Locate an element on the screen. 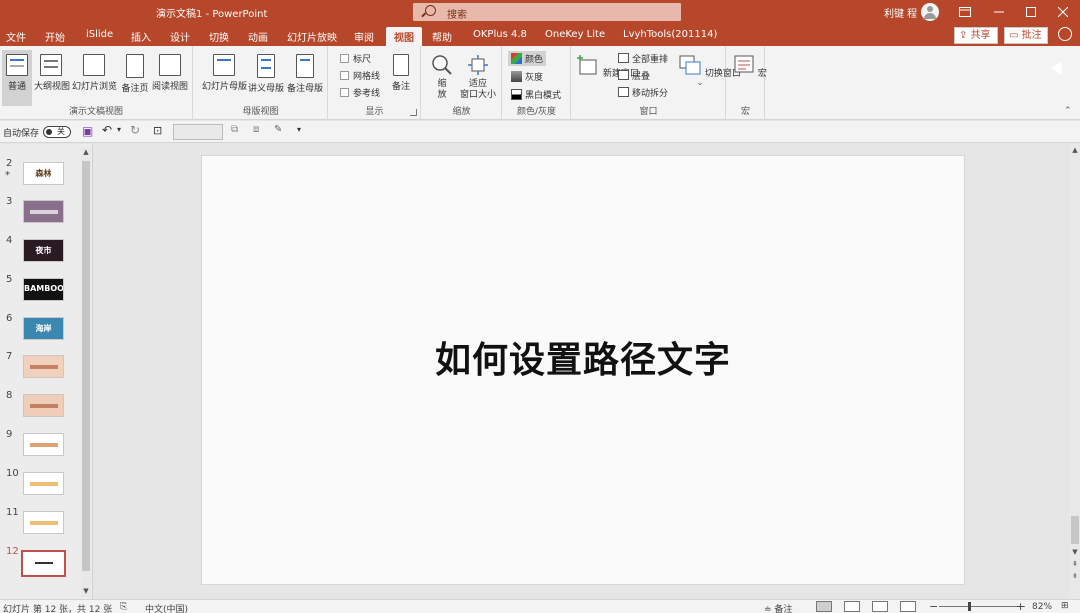 This screenshot has width=1080, height=613. slideshow-status-button is located at coordinates (908, 606).